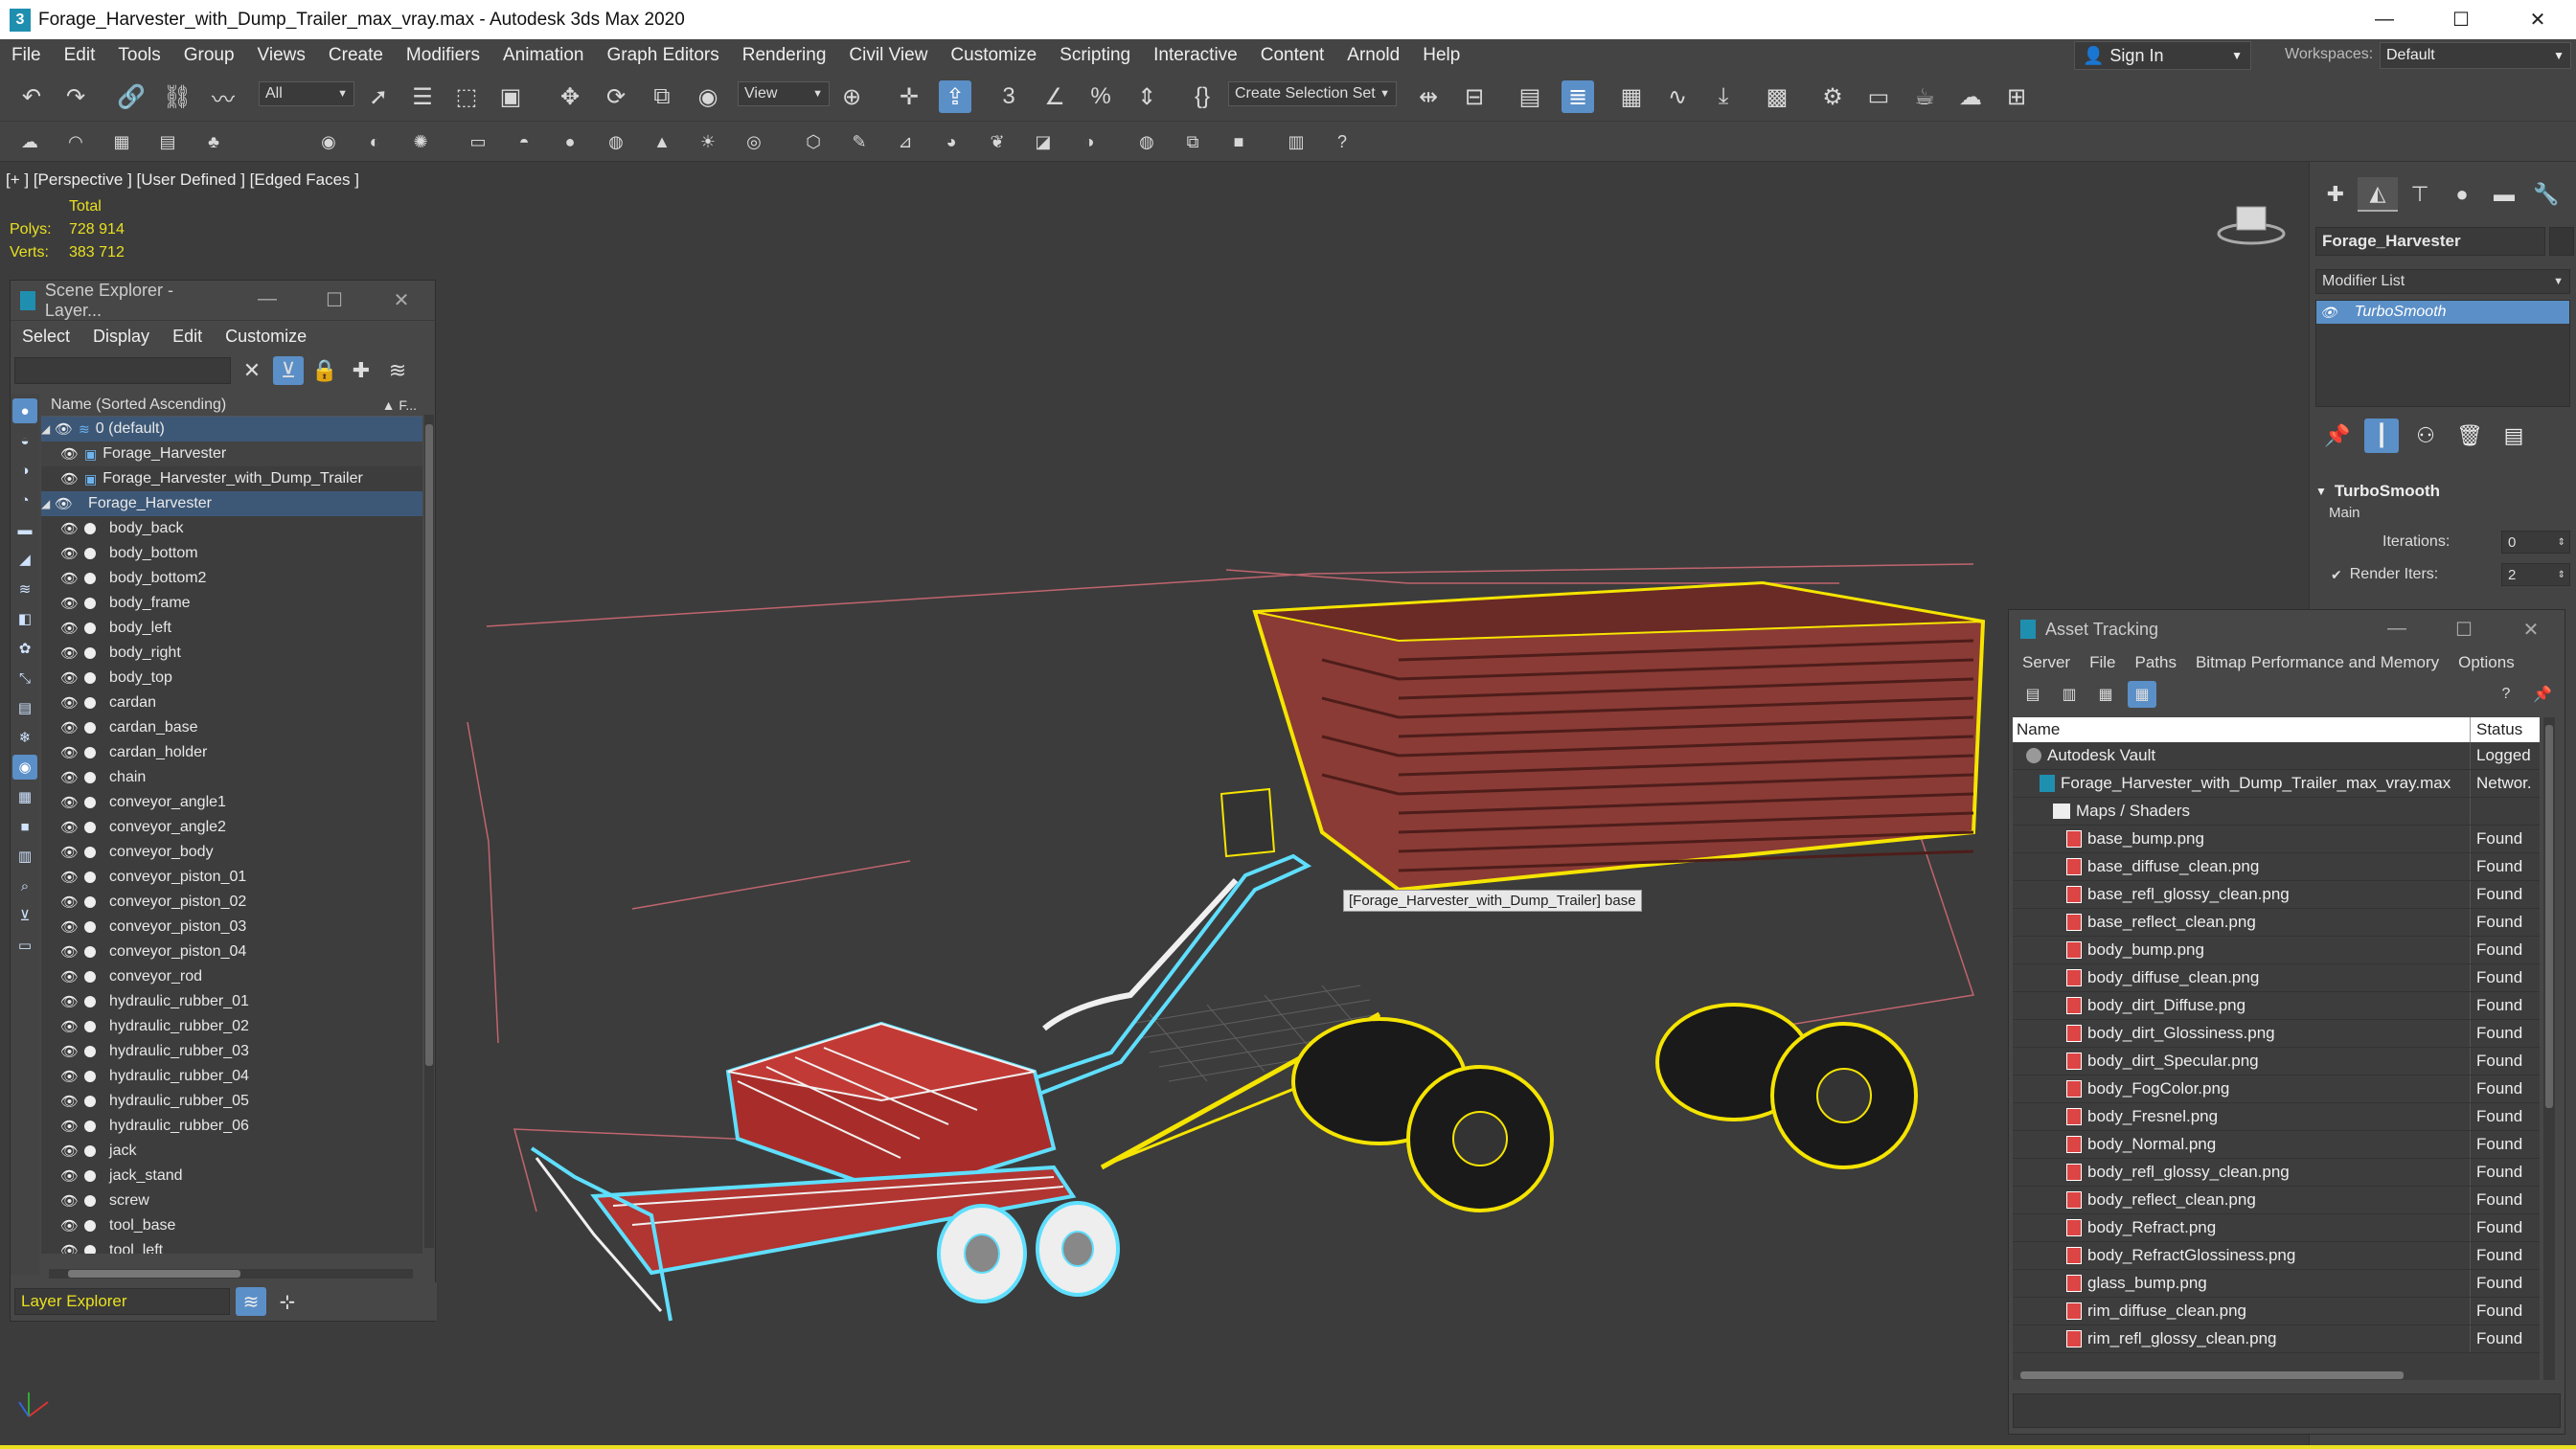  I want to click on tree-row-layer-item: 👁 ▣ Forage_Harvester_with_Dump_Trailer, so click(232, 478).